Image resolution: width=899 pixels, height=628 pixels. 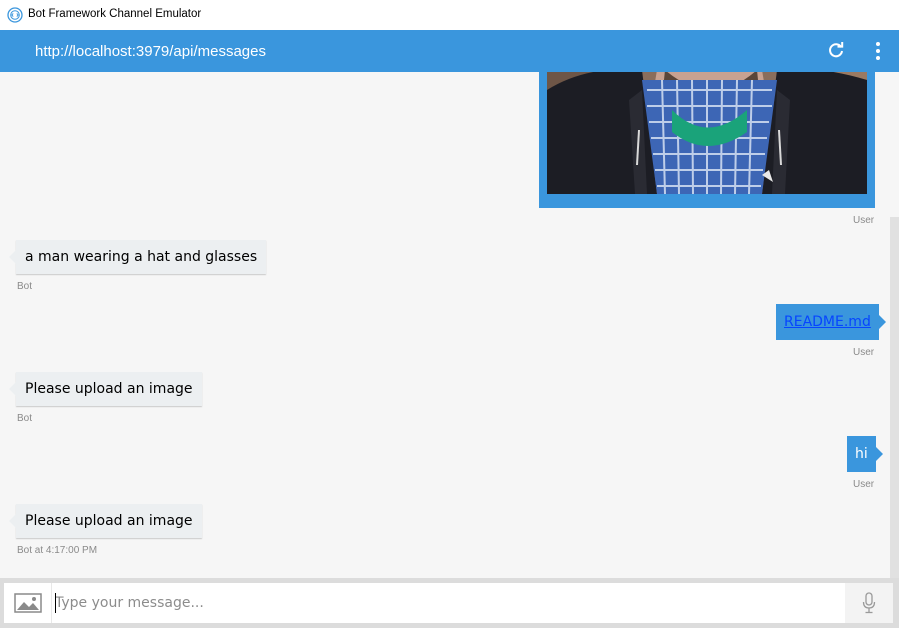 I want to click on user-message-bubble: hi, so click(x=865, y=454).